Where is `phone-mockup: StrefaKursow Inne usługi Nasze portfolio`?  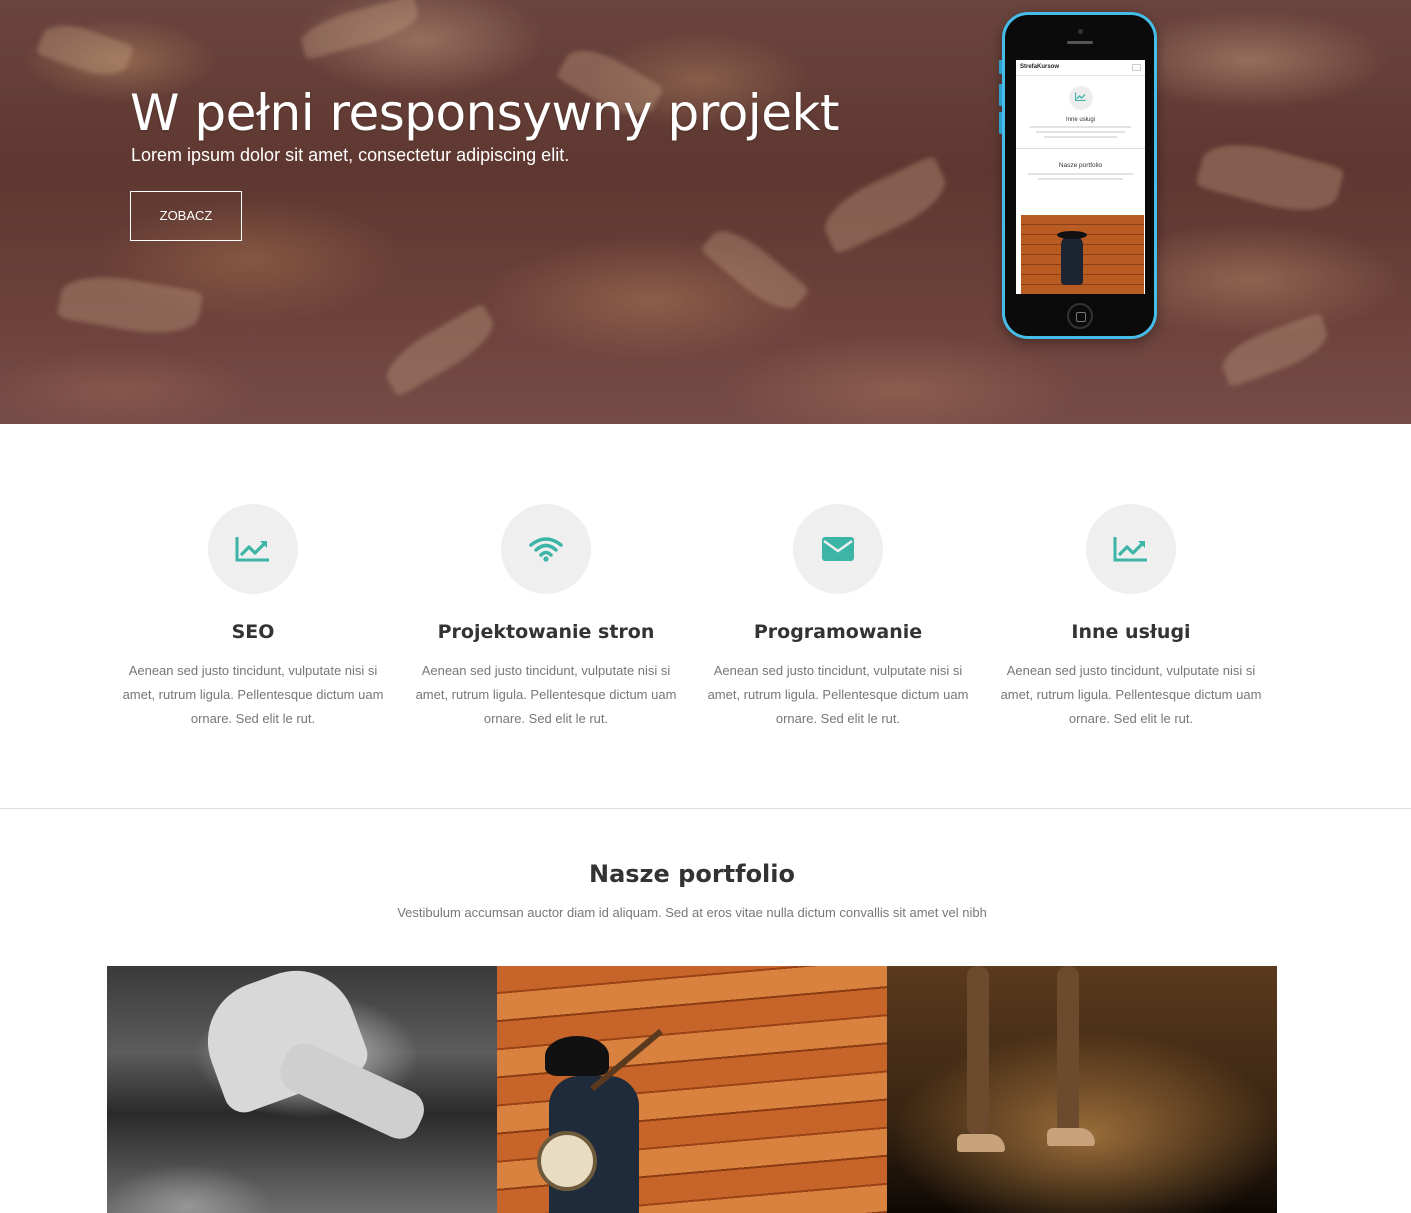
phone-mockup: StrefaKursow Inne usługi Nasze portfolio is located at coordinates (1078, 175).